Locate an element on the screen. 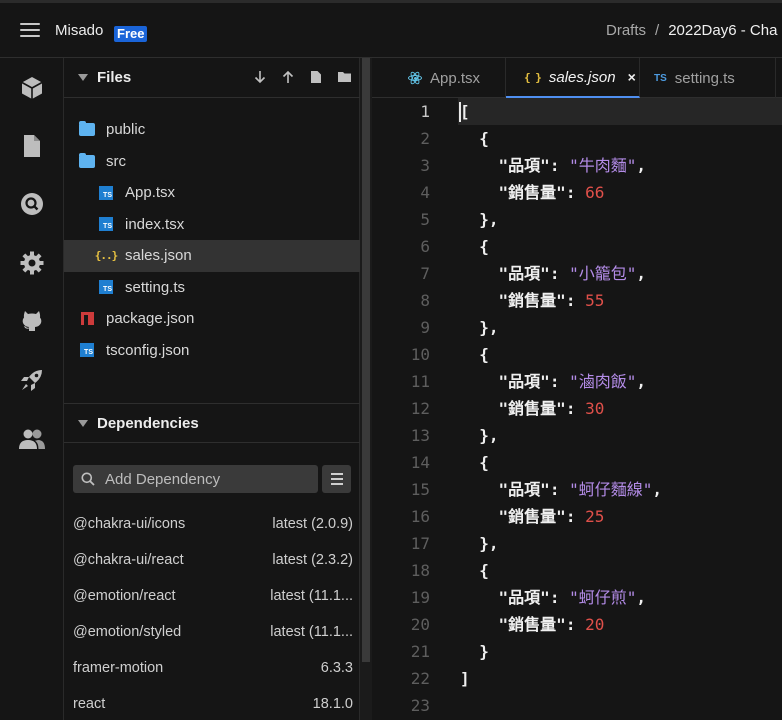 This screenshot has height=720, width=782. line-number: 3 is located at coordinates (425, 165).